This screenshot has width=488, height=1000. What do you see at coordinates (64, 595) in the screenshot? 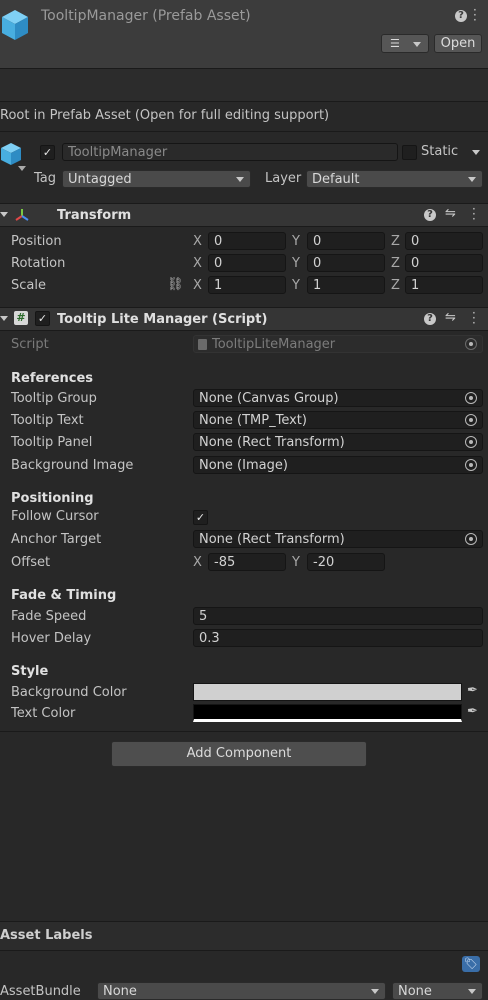
I see `fade-timing-header: Fade & Timing` at bounding box center [64, 595].